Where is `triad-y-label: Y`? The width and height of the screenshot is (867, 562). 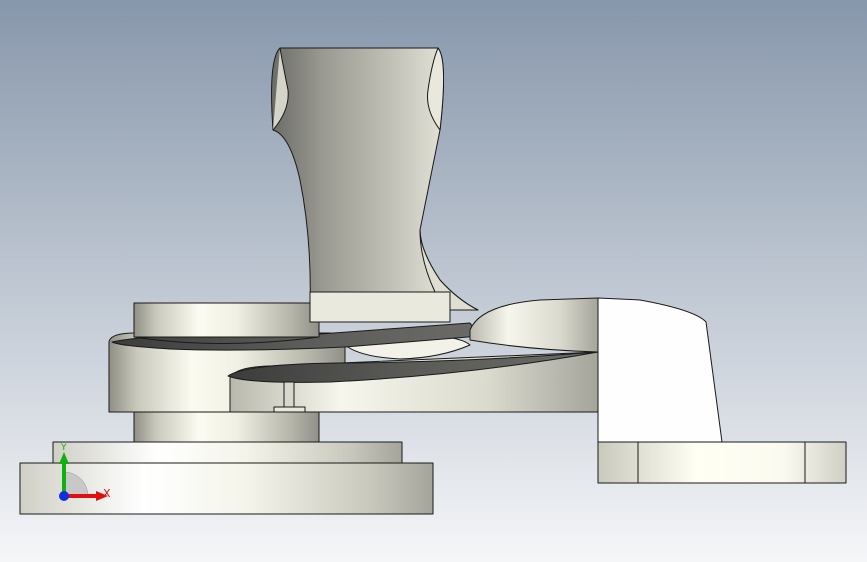 triad-y-label: Y is located at coordinates (64, 448).